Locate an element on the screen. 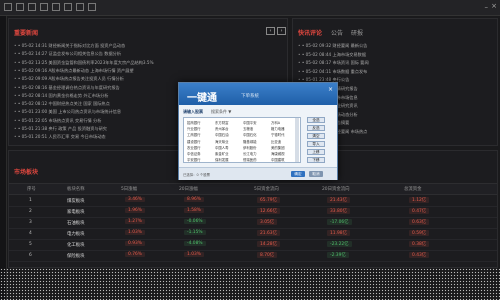 This screenshot has height=300, width=500. cell-name: 电力板块 is located at coordinates (76, 234).